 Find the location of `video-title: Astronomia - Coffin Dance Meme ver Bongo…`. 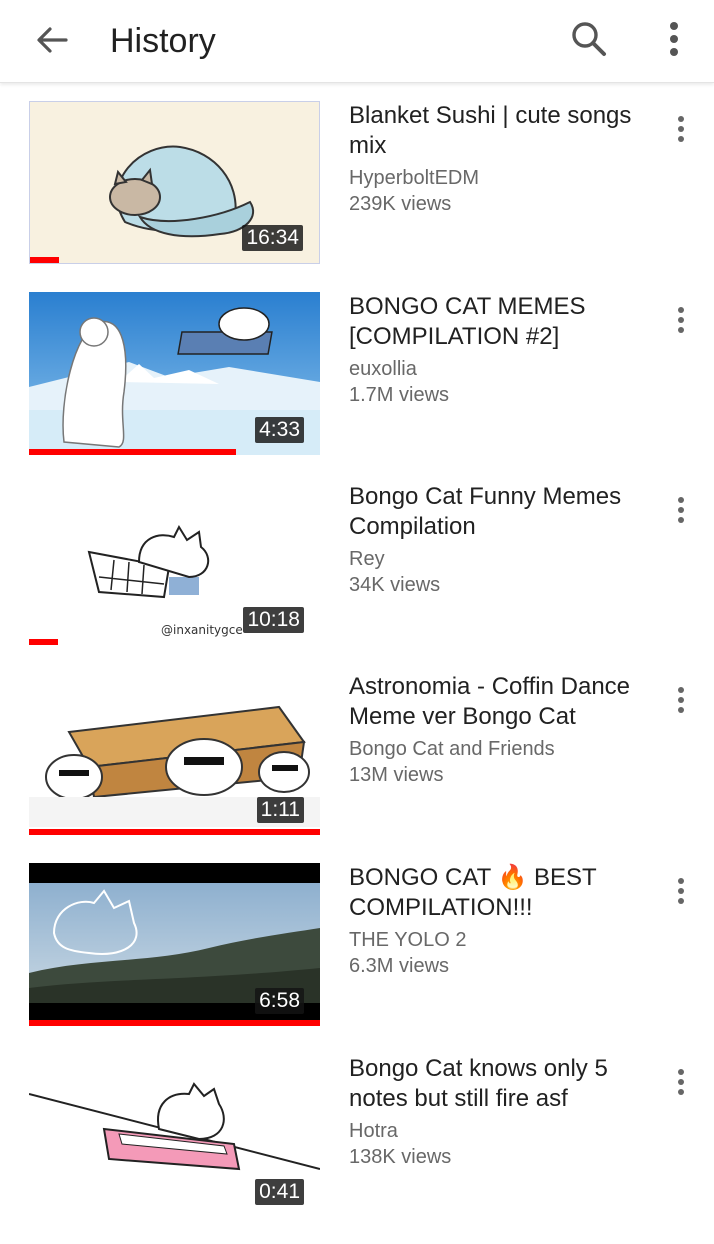

video-title: Astronomia - Coffin Dance Meme ver Bongo… is located at coordinates (499, 702).